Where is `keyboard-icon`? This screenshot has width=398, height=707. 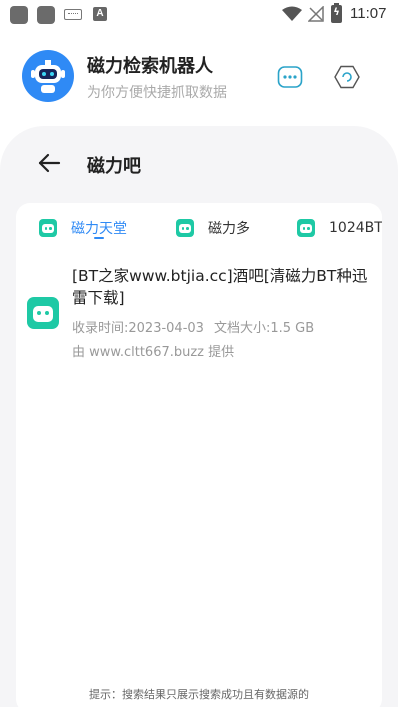
keyboard-icon is located at coordinates (73, 14).